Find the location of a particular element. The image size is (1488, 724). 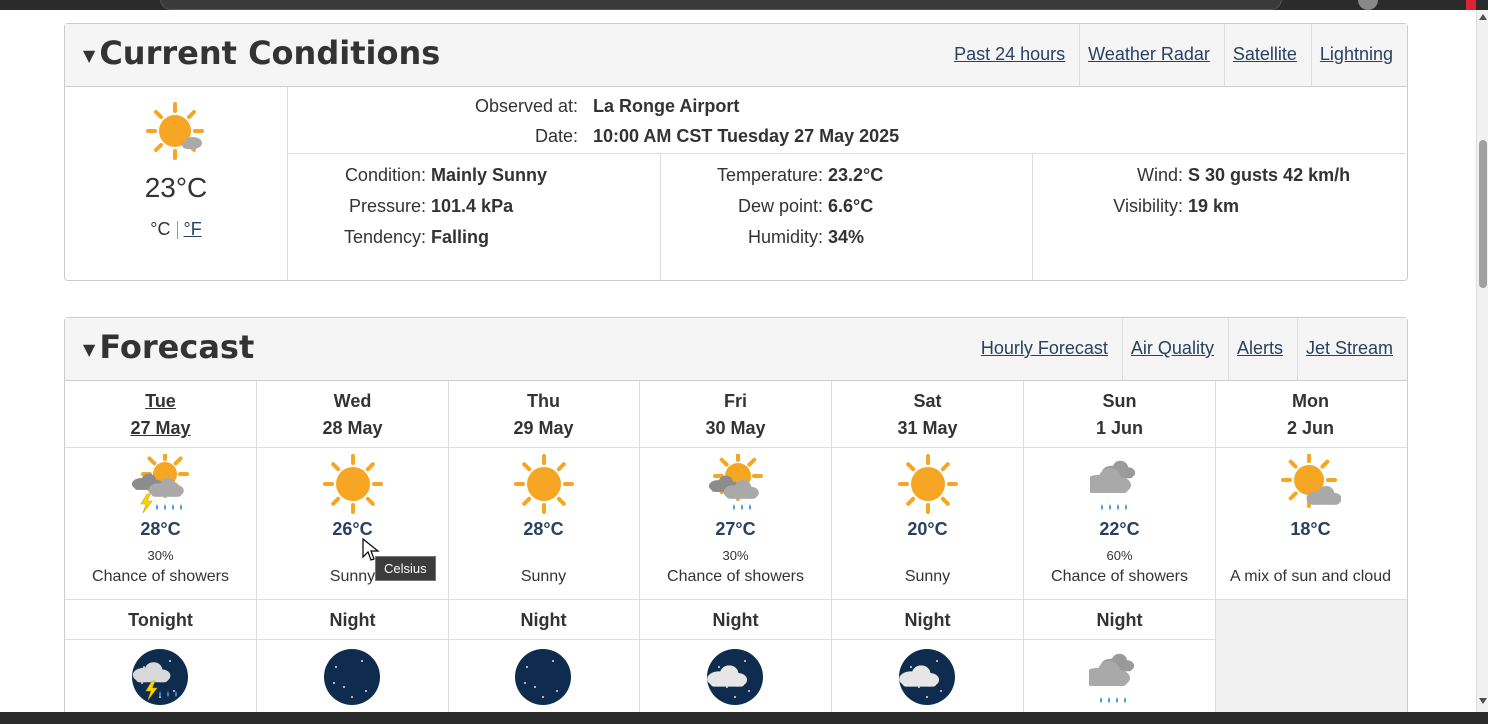

day-temperature: 18°C is located at coordinates (1310, 529).